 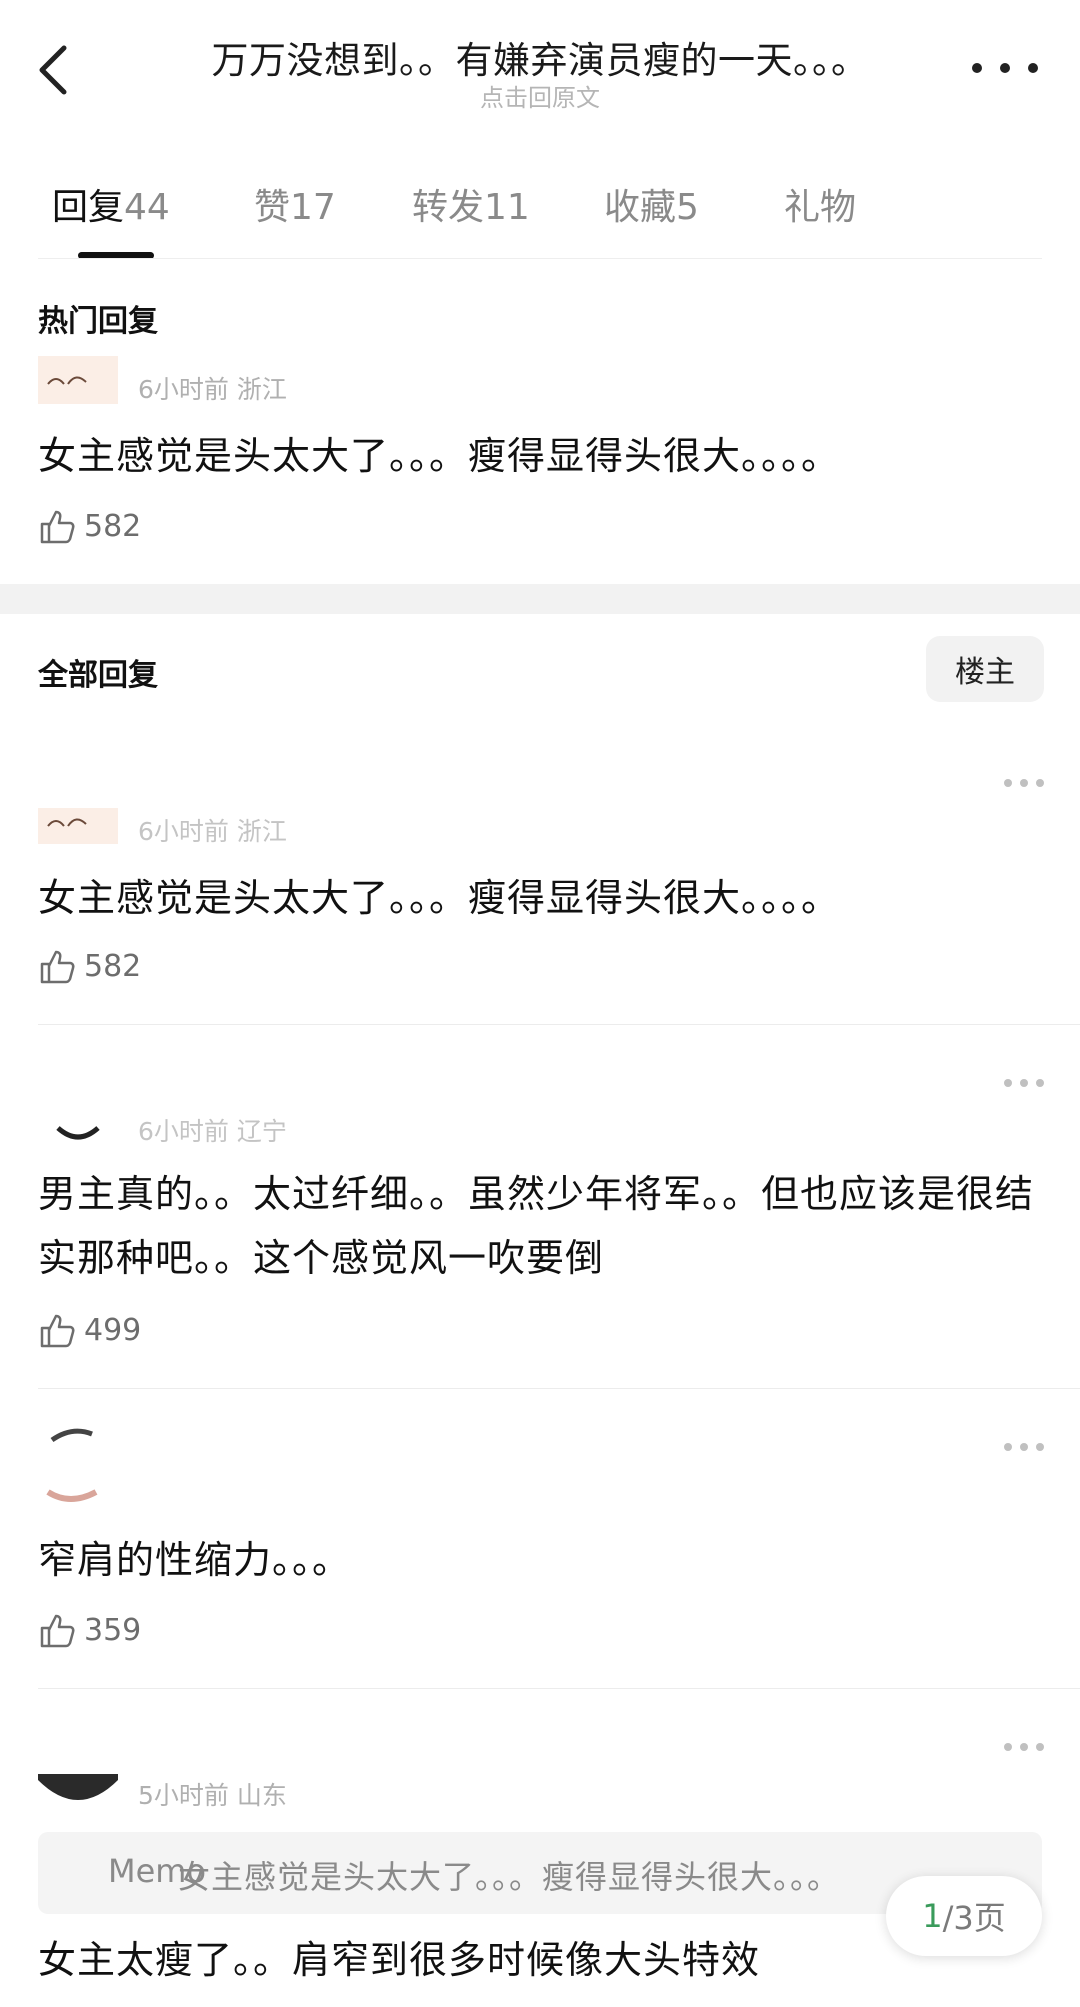 What do you see at coordinates (212, 1131) in the screenshot?
I see `comment-meta: 6小时前 辽宁` at bounding box center [212, 1131].